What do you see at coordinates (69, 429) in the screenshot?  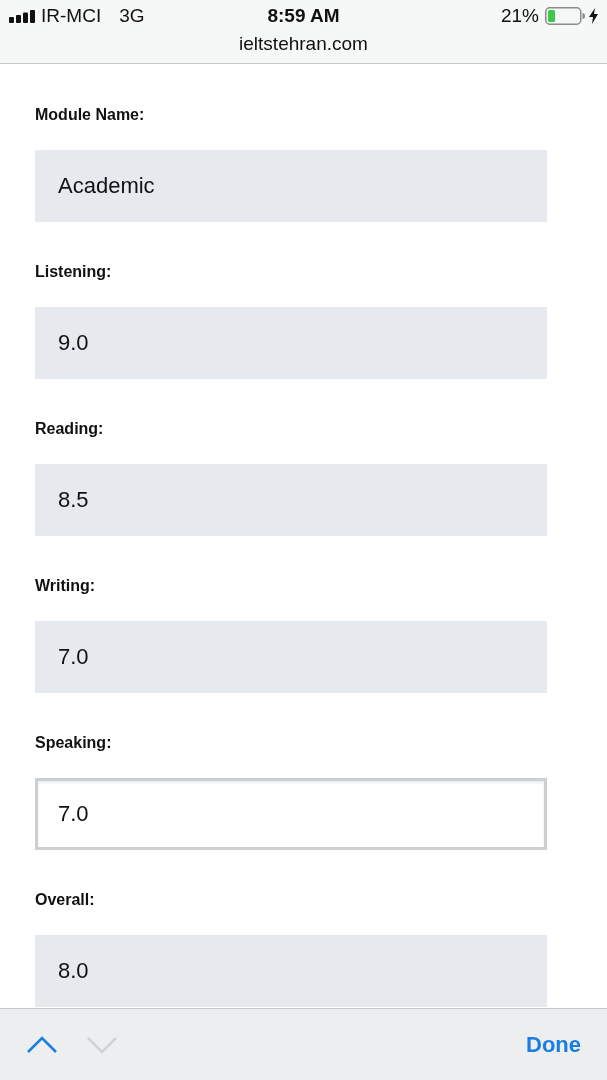 I see `field-label: Reading:` at bounding box center [69, 429].